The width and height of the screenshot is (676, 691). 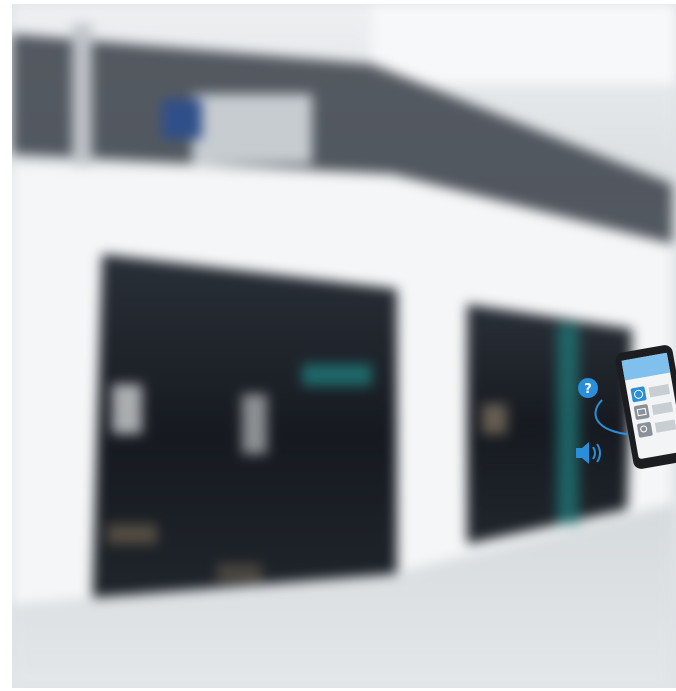 I want to click on phone-illustration: ?, so click(x=624, y=405).